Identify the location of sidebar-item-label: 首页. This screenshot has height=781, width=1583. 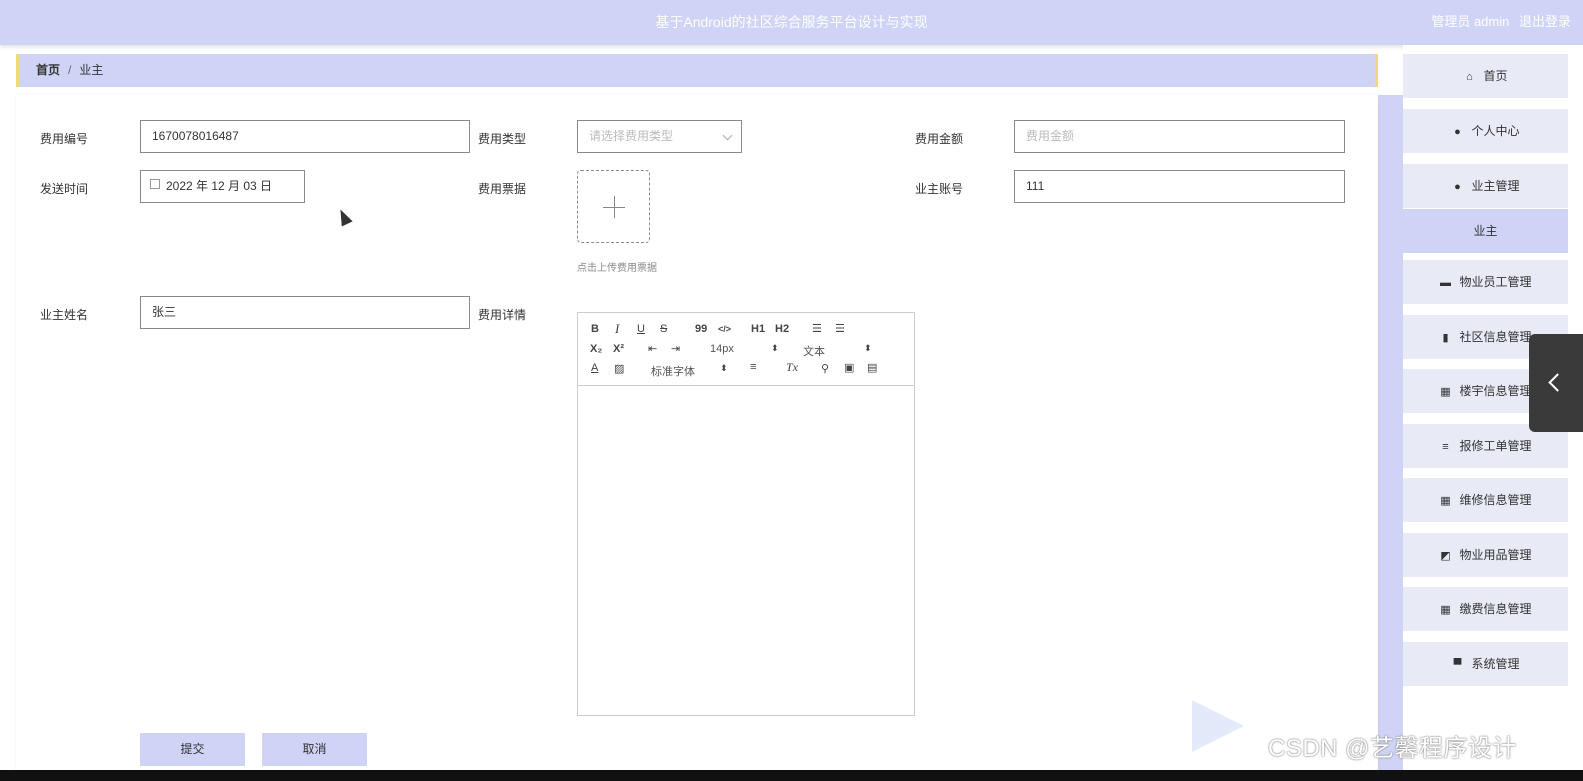
(1495, 76).